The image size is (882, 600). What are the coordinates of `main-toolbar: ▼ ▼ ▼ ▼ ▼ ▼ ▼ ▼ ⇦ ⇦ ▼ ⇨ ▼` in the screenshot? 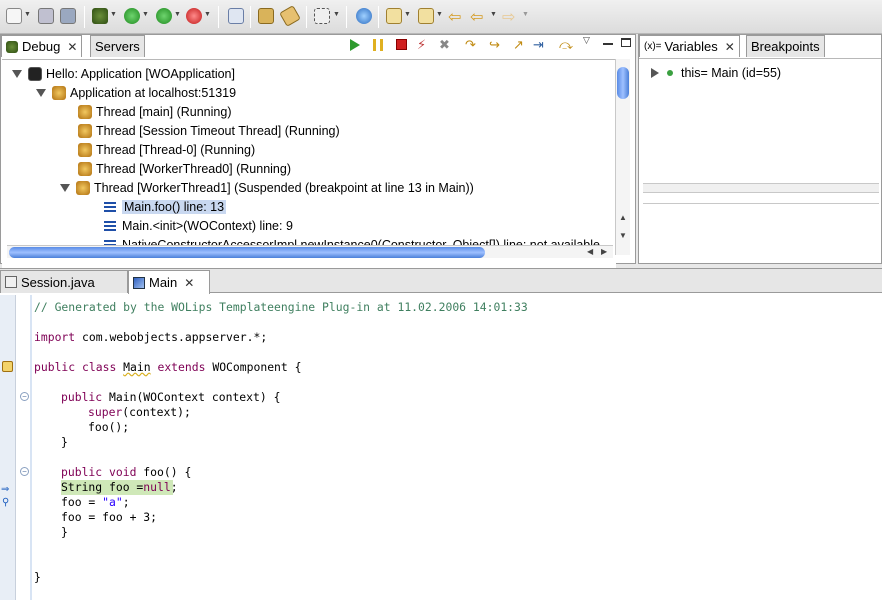 It's located at (441, 17).